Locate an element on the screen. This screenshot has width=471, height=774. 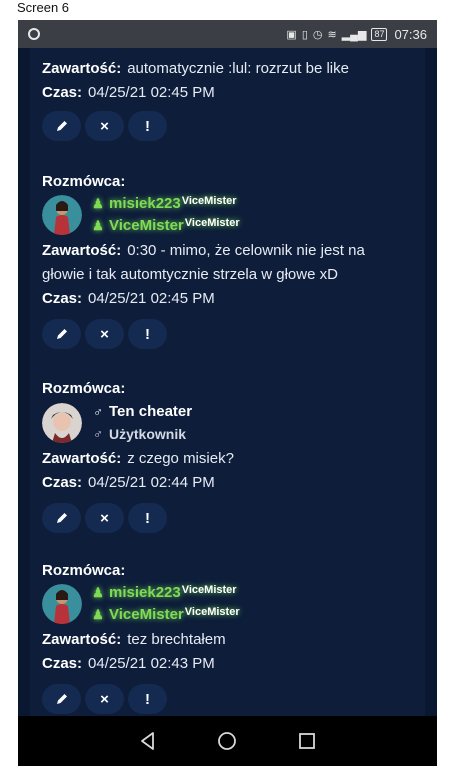
clock: 07:36 is located at coordinates (410, 34).